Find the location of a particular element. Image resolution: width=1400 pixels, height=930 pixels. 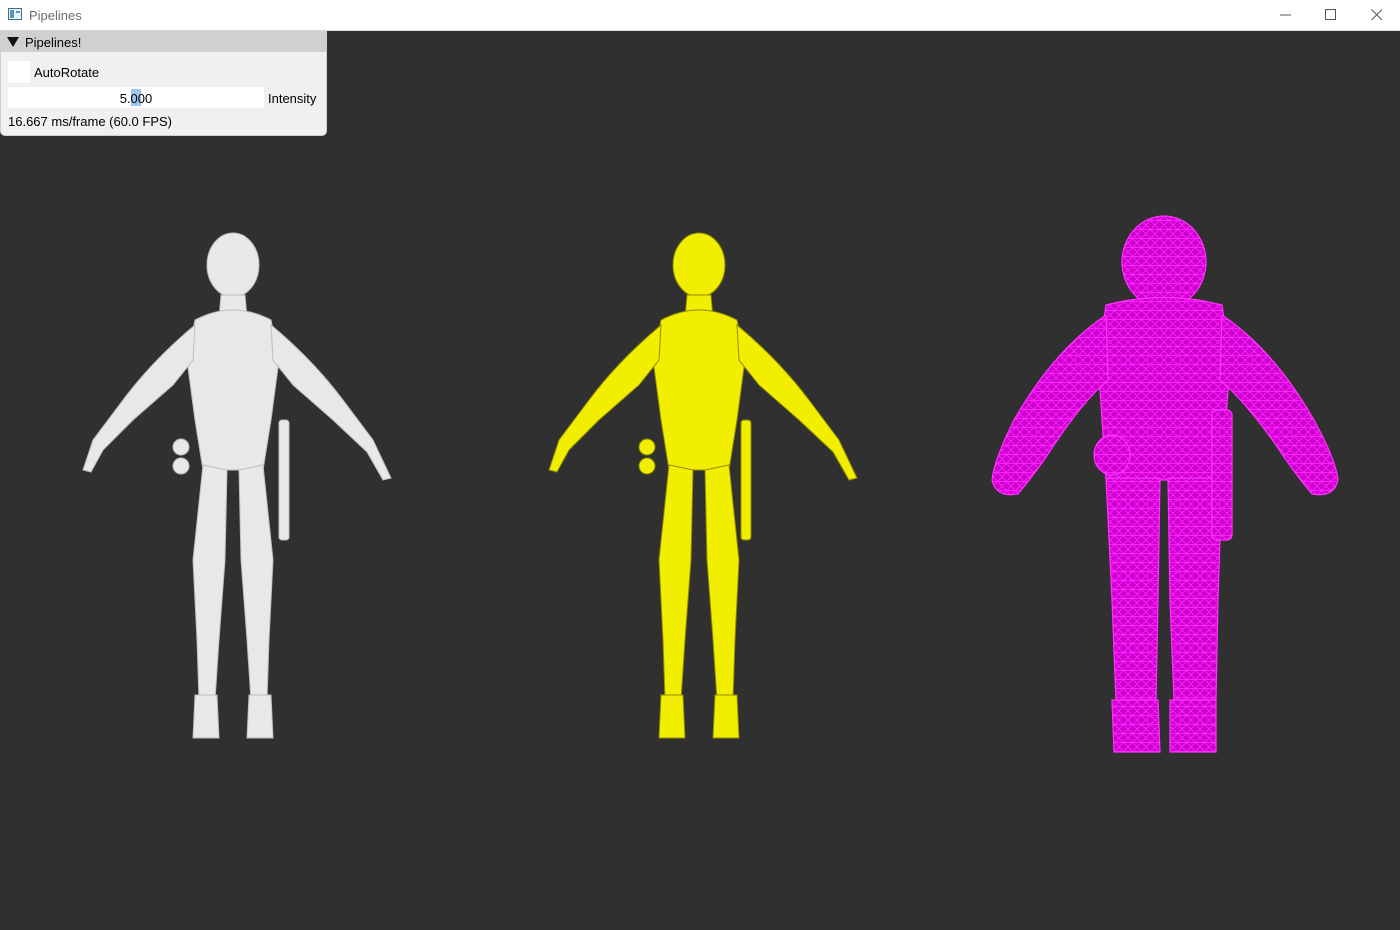

maximize-button is located at coordinates (1331, 15).